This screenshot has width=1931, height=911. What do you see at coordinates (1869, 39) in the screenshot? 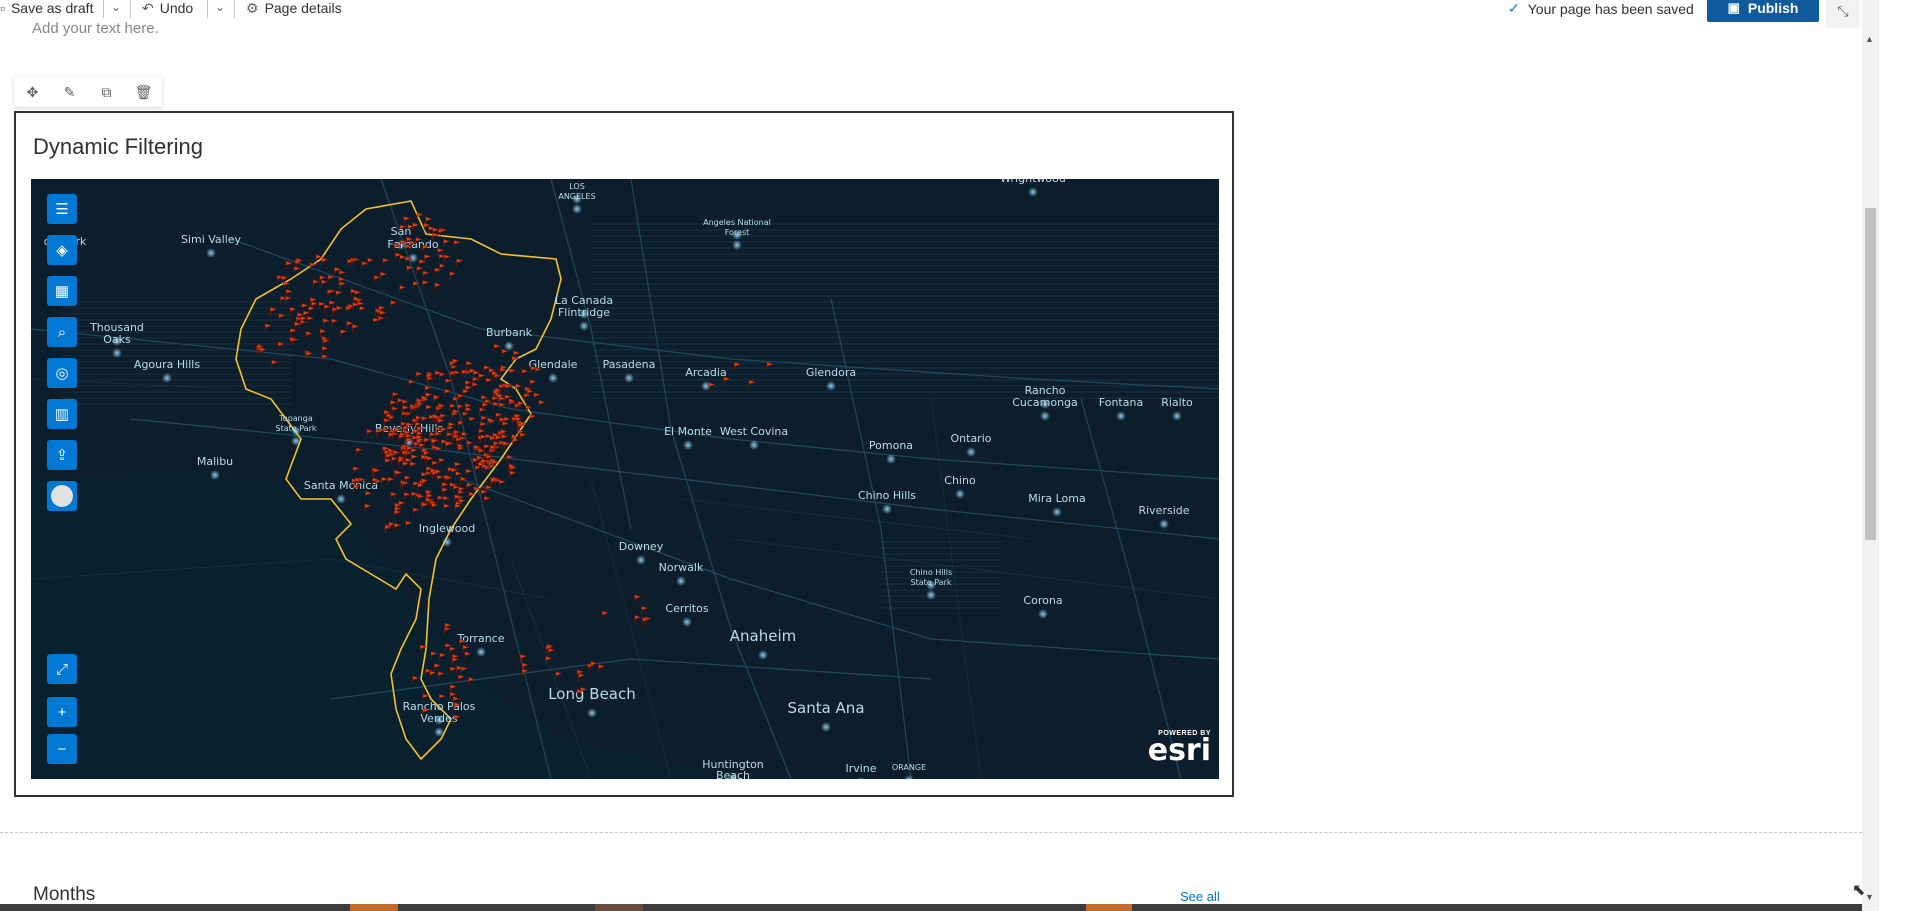
I see `scroll-up-arrow: ▲` at bounding box center [1869, 39].